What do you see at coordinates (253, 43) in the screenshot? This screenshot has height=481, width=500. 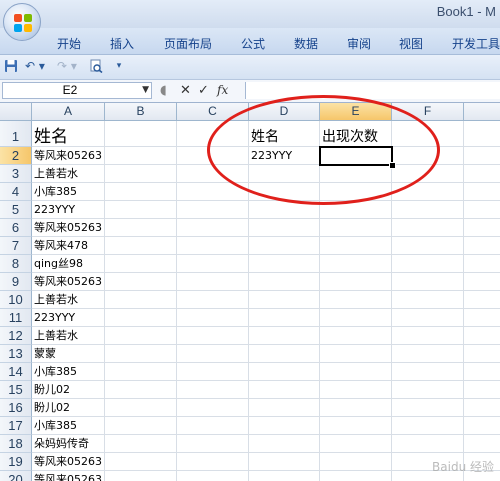 I see `tab-formulas: 公式` at bounding box center [253, 43].